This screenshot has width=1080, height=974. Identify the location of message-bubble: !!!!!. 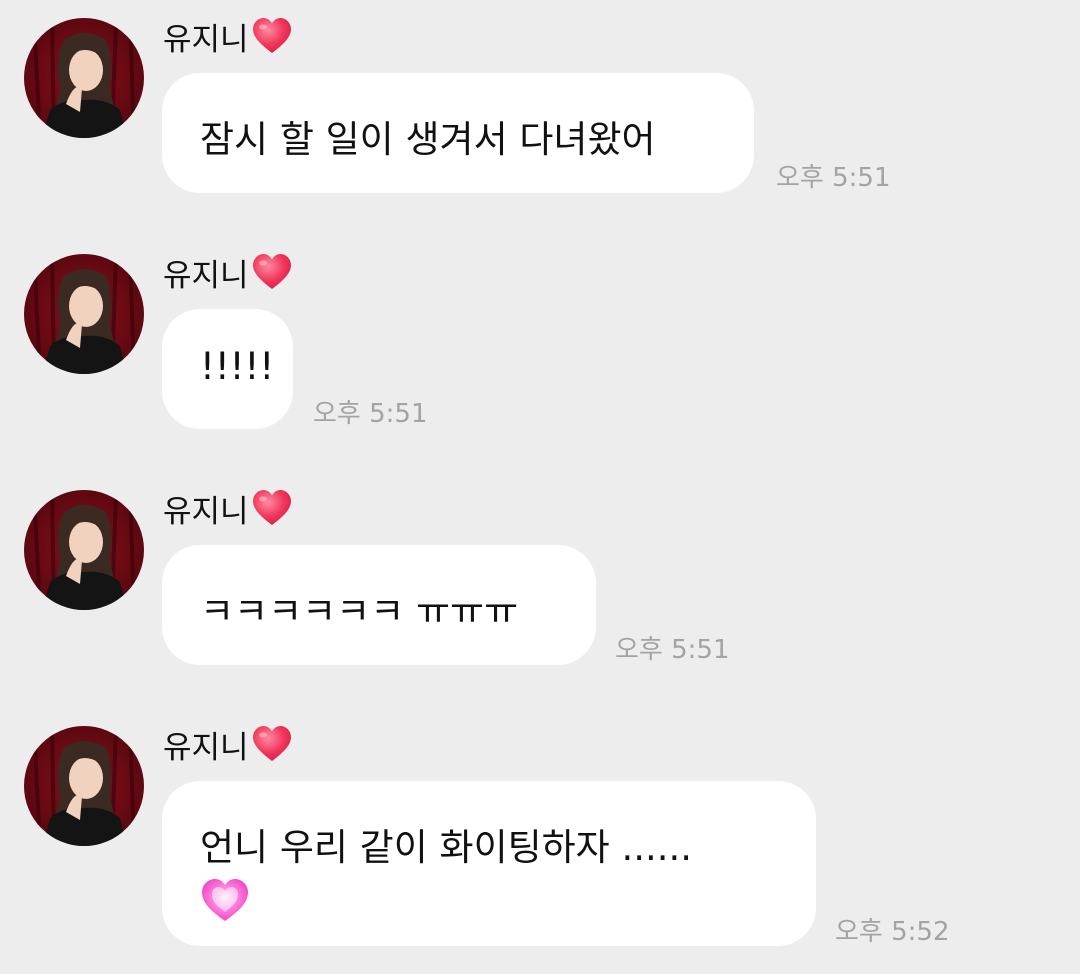
(227, 369).